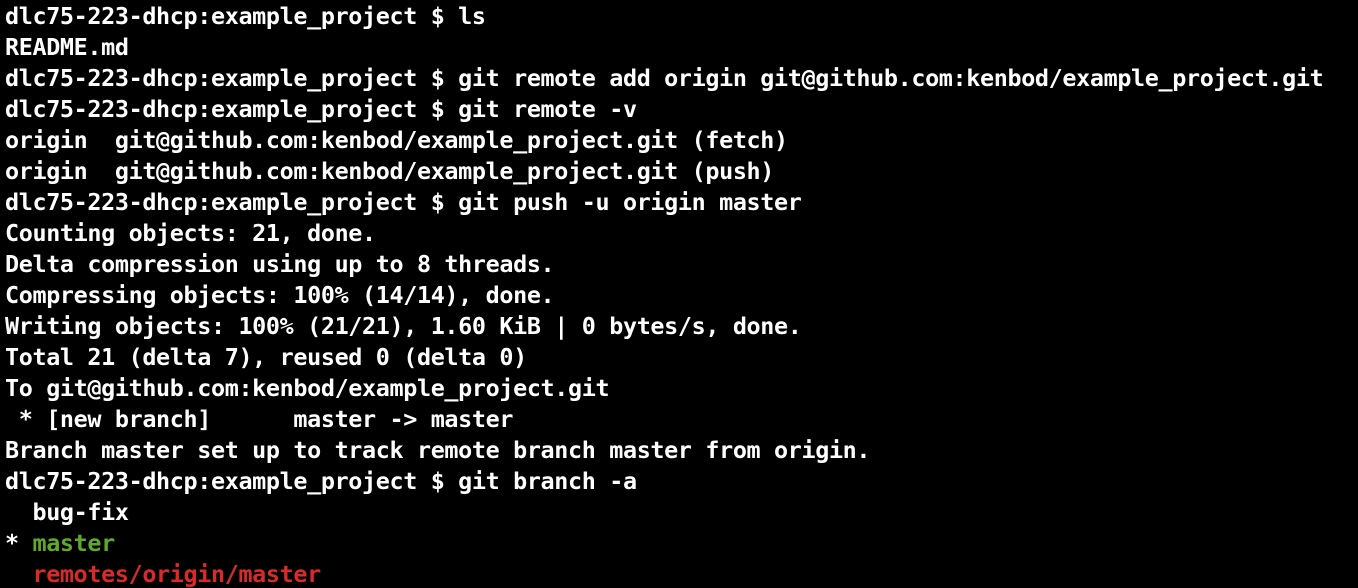  Describe the element at coordinates (19, 543) in the screenshot. I see `line-text: *` at that location.